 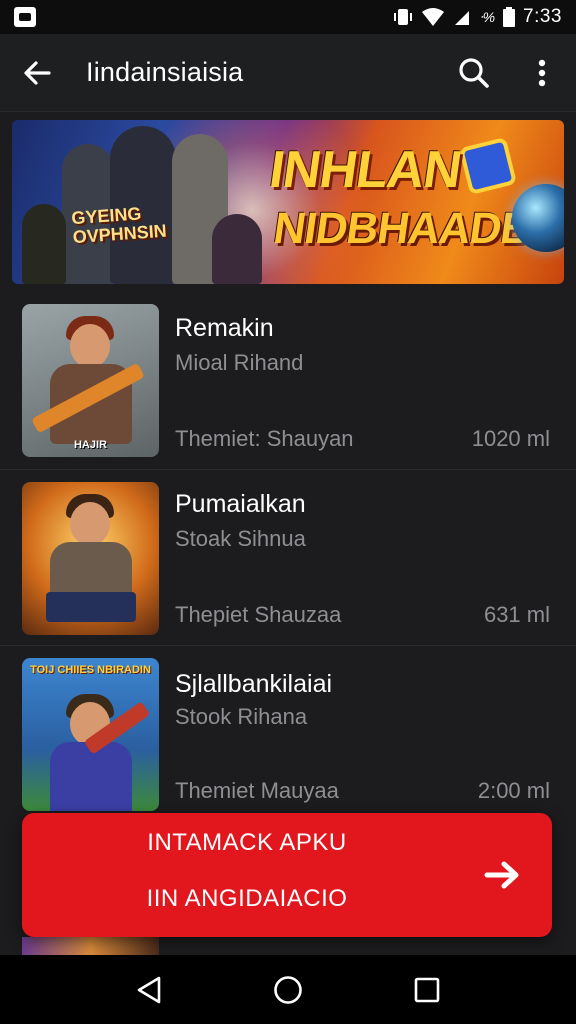 I want to click on arrow-left-icon, so click(x=37, y=72).